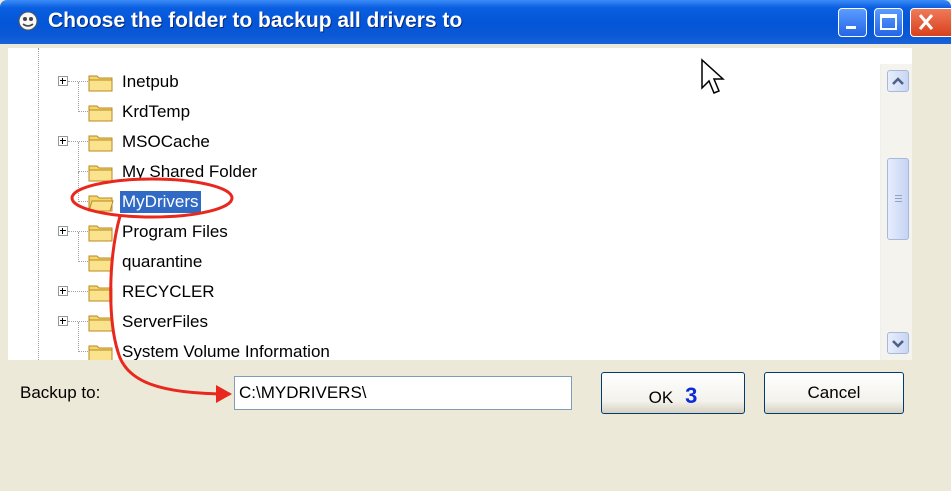 Image resolution: width=951 pixels, height=491 pixels. Describe the element at coordinates (438, 194) in the screenshot. I see `tree-item-mydrivers: MyDrivers` at that location.